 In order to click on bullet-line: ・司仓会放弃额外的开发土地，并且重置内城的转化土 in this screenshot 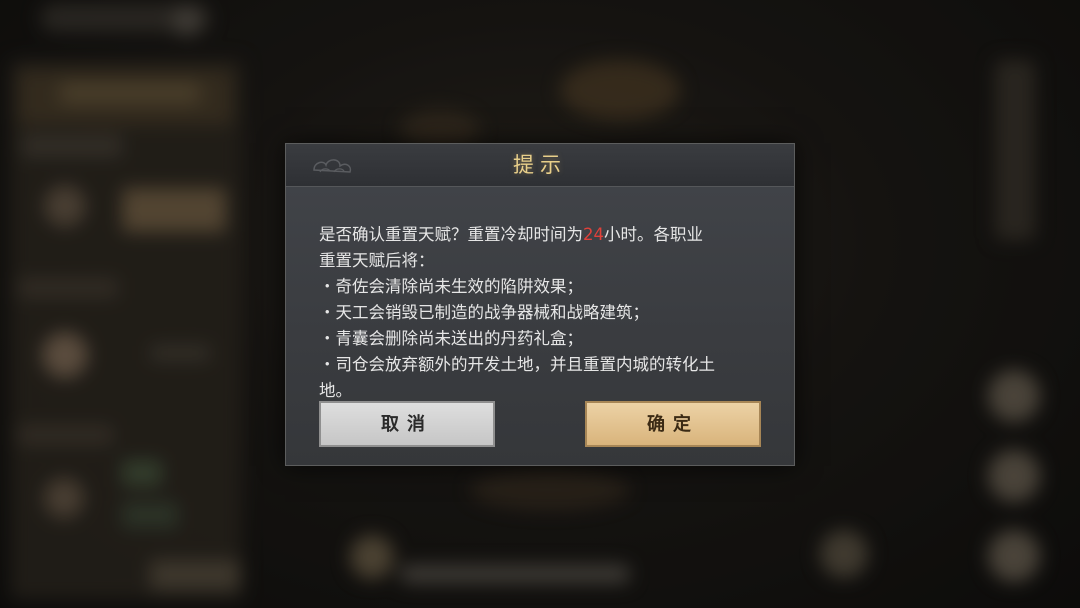, I will do `click(517, 364)`.